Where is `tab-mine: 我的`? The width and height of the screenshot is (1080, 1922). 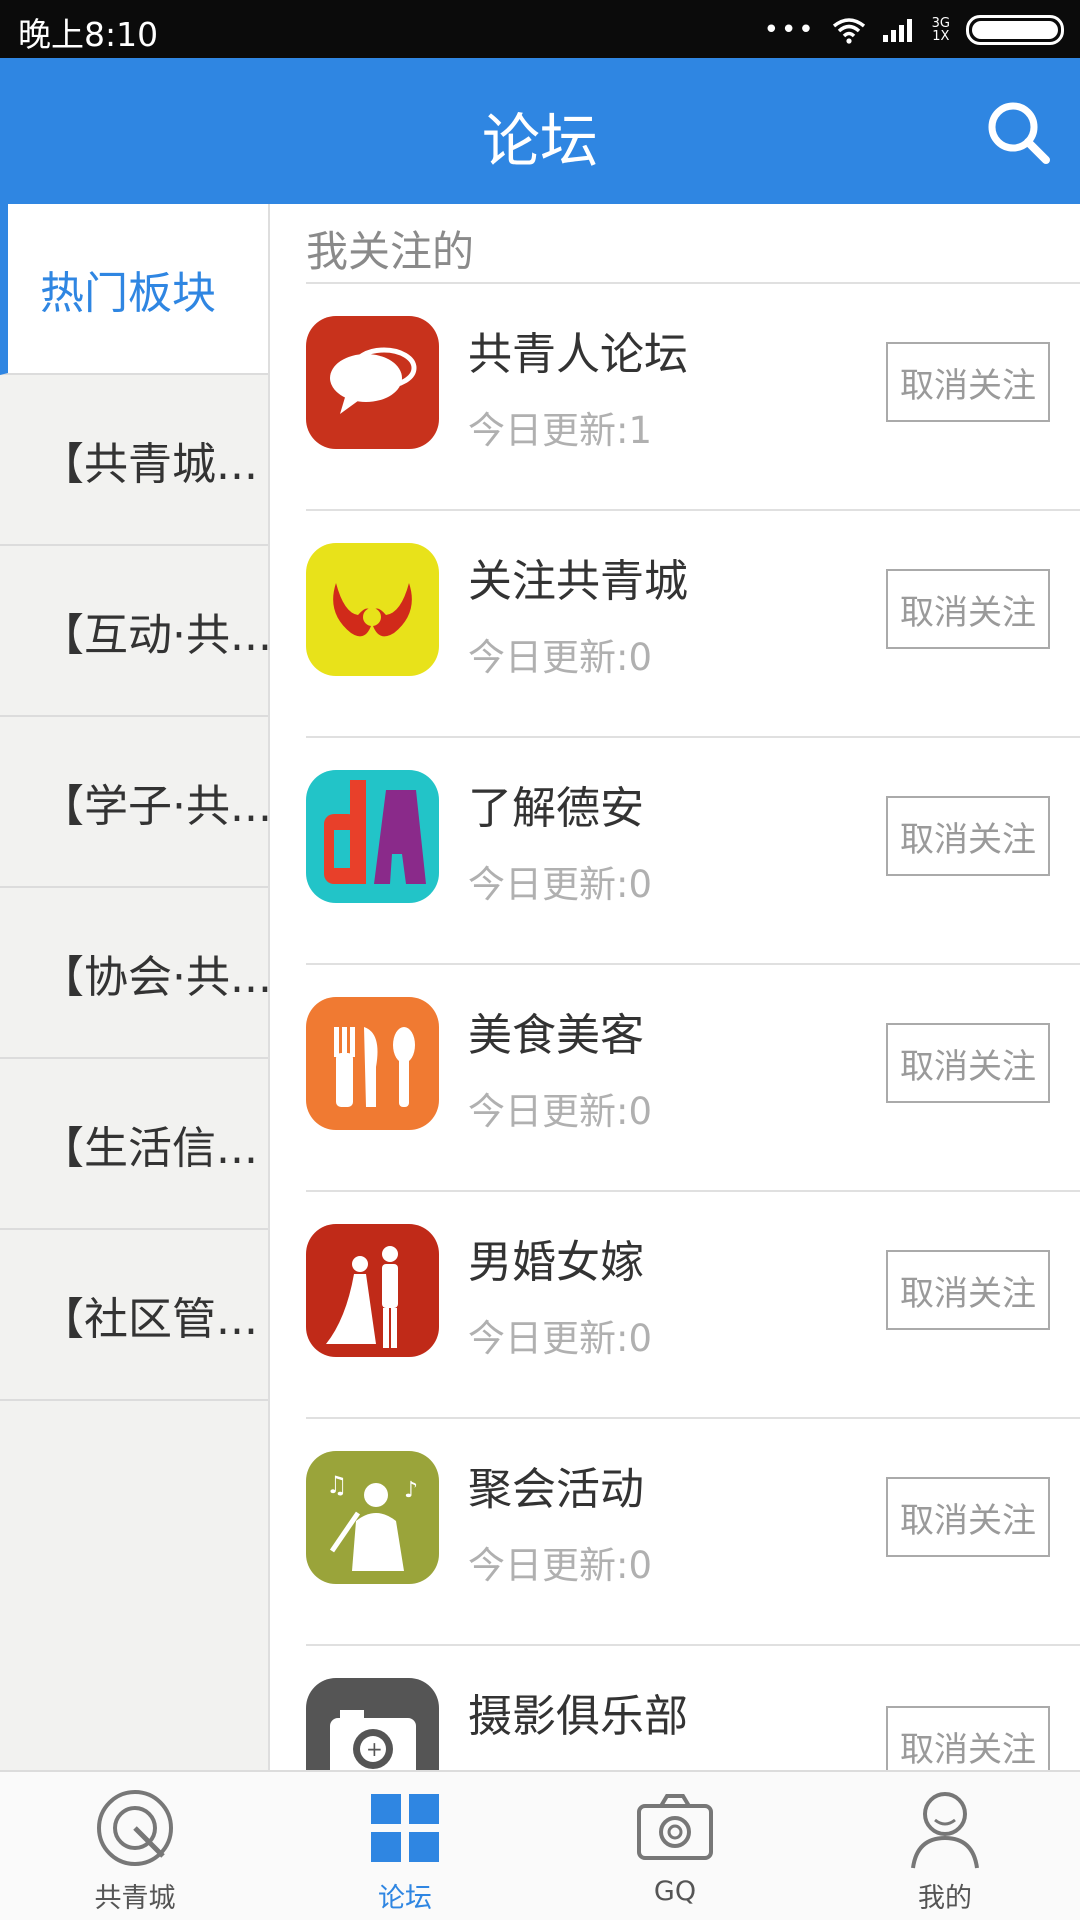
tab-mine: 我的 is located at coordinates (945, 1847).